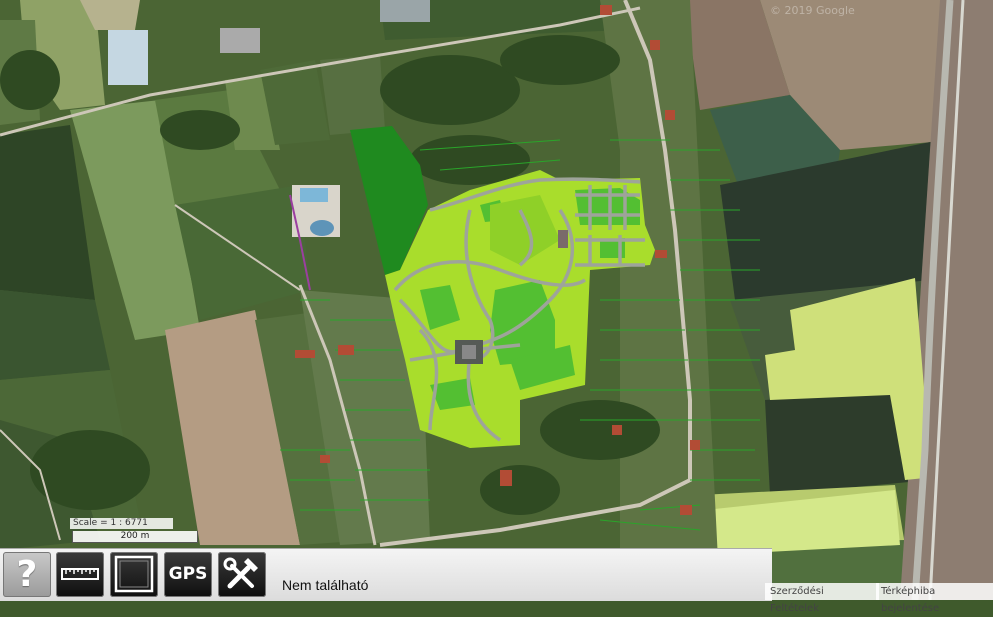  I want to click on frame-icon, so click(134, 574).